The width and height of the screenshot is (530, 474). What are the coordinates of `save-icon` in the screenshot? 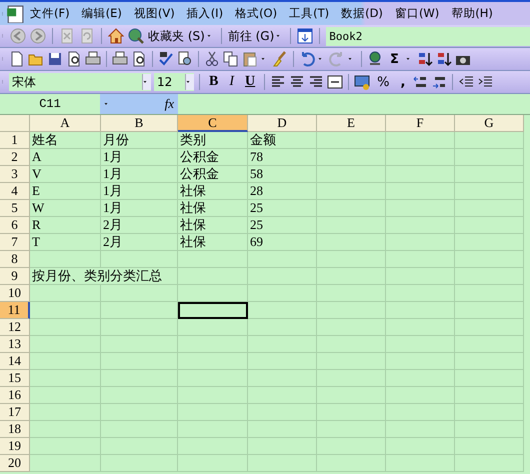 It's located at (55, 59).